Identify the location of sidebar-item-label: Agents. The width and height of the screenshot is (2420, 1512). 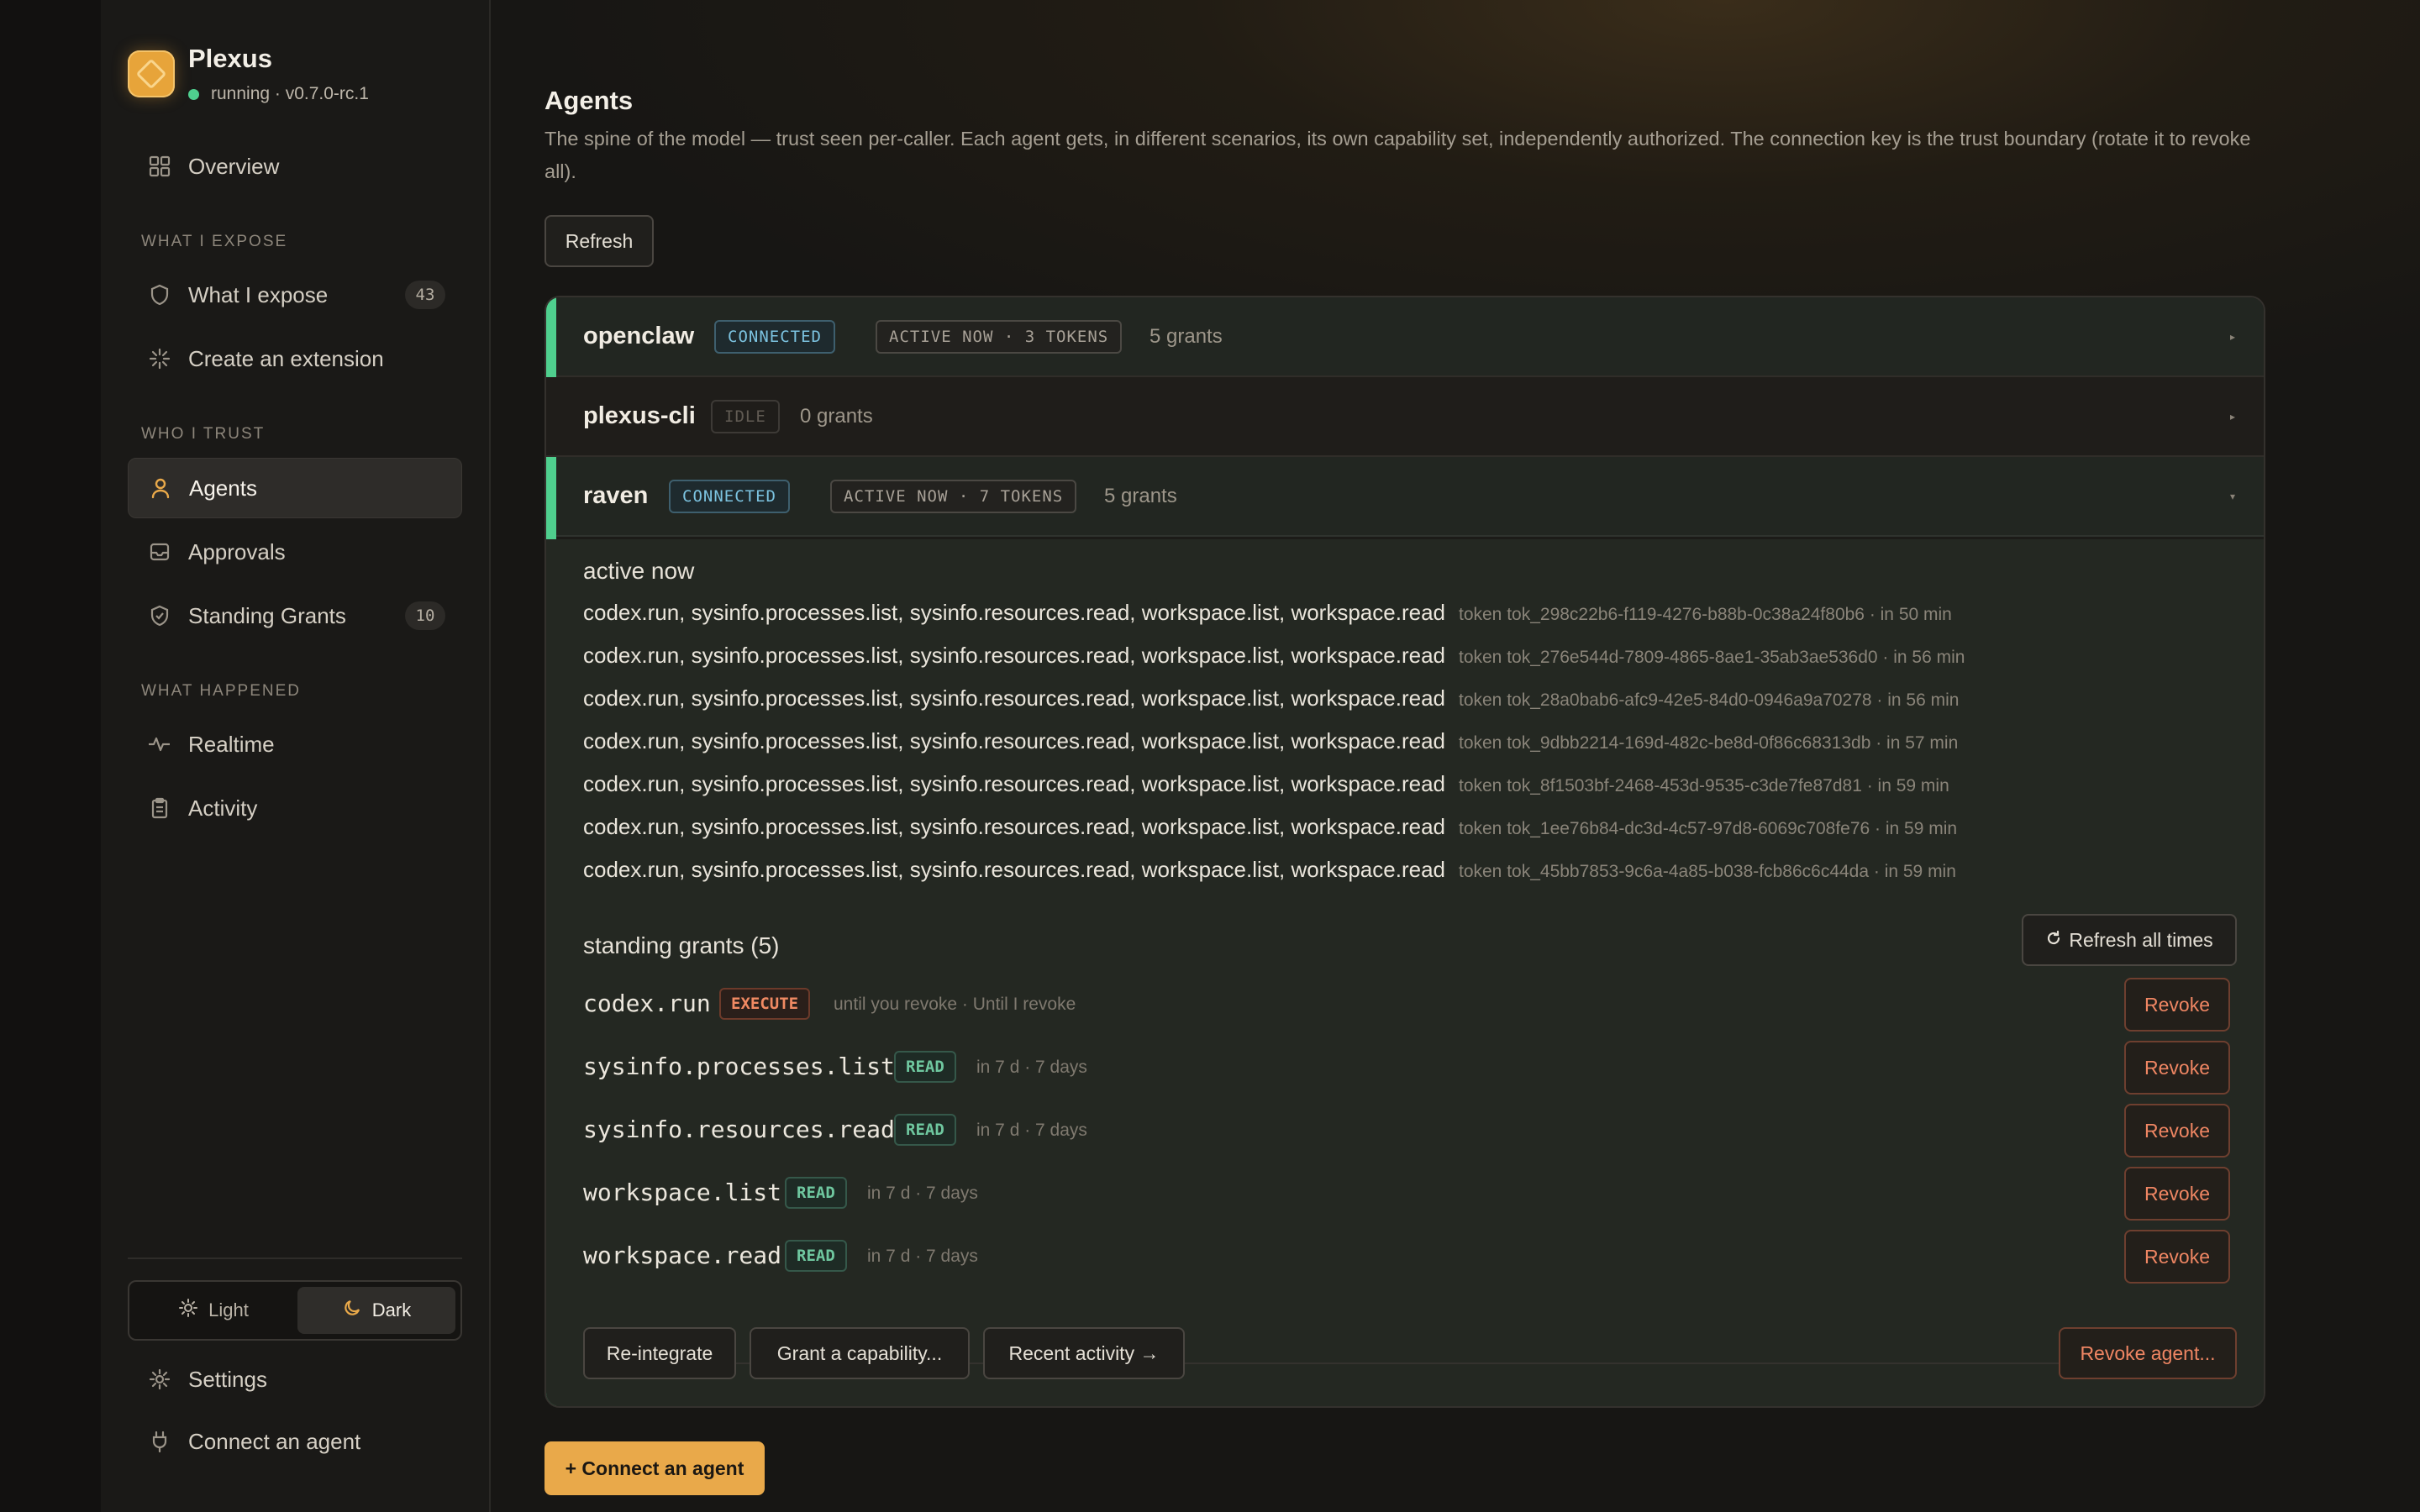
(223, 488).